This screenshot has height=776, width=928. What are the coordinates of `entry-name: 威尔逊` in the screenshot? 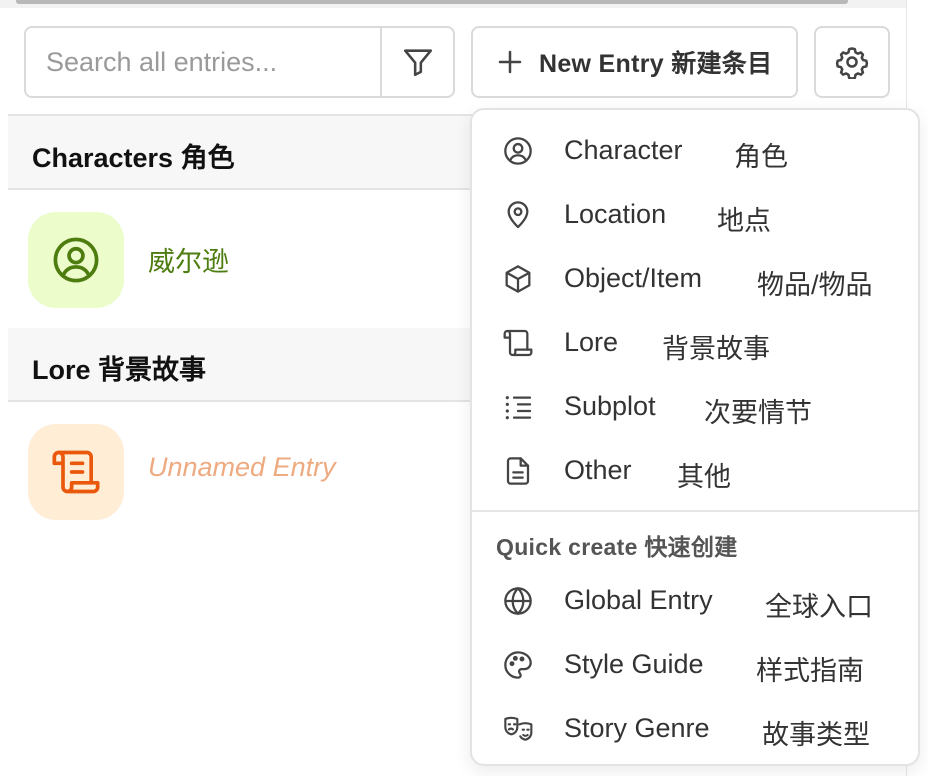 It's located at (188, 262).